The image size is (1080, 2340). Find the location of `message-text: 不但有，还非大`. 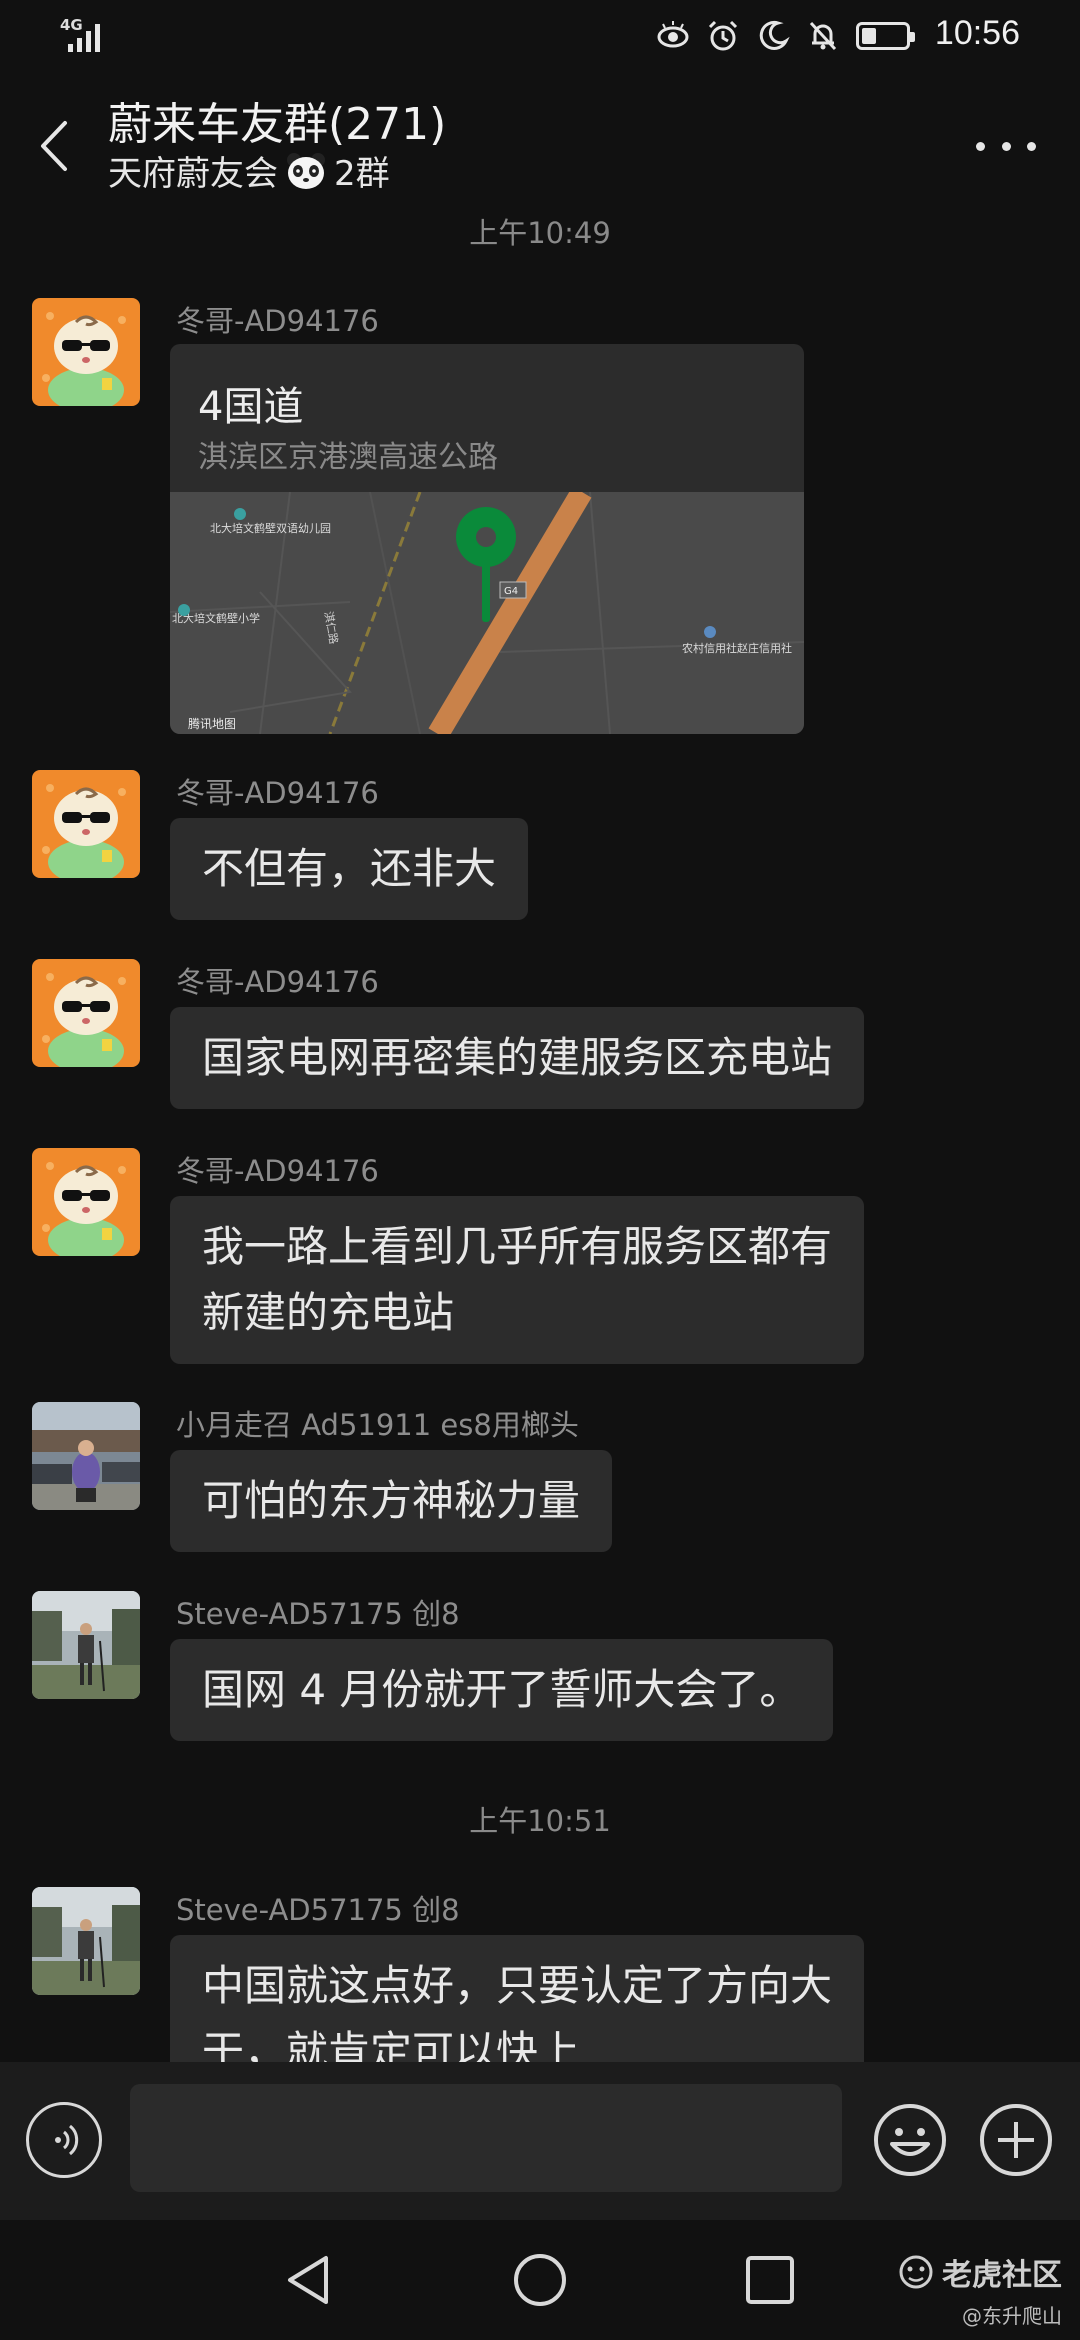

message-text: 不但有，还非大 is located at coordinates (349, 868).